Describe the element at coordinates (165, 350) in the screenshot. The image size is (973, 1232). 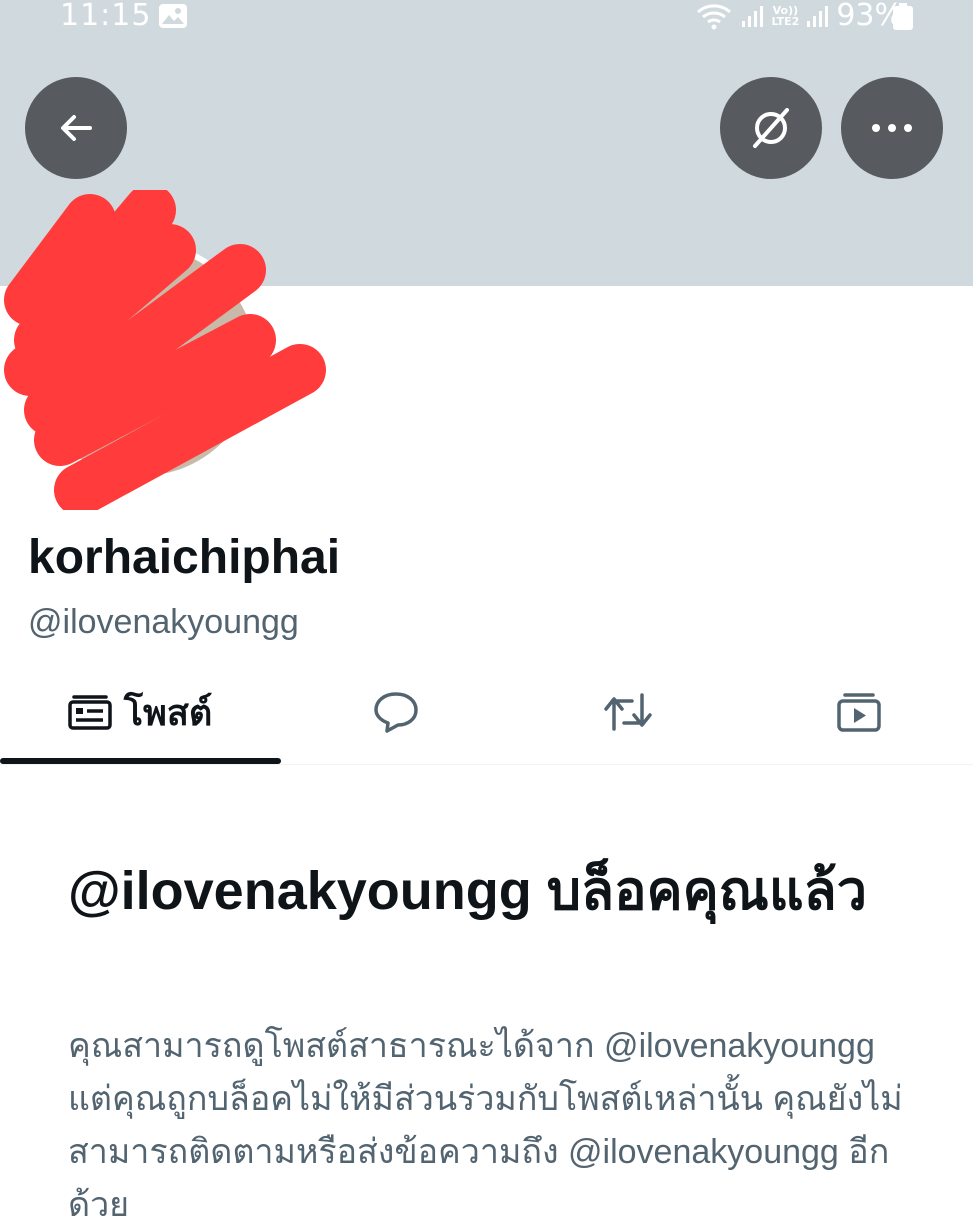
I see `redaction-scribble` at that location.